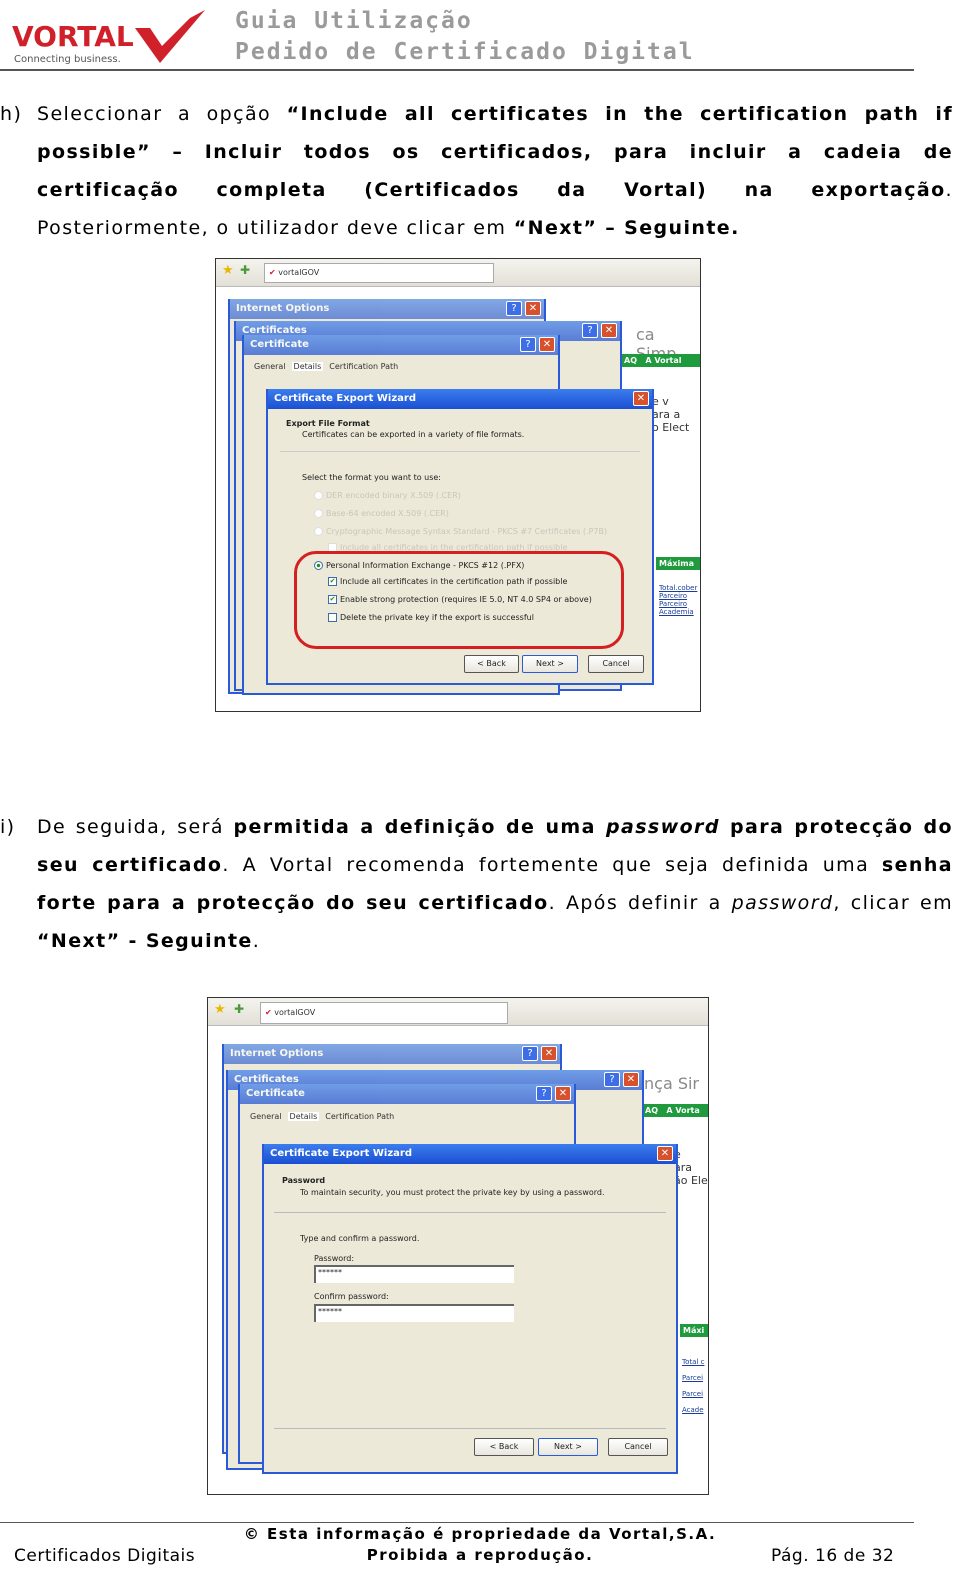 This screenshot has height=1574, width=960. Describe the element at coordinates (256, 941) in the screenshot. I see `text-segment: .` at that location.